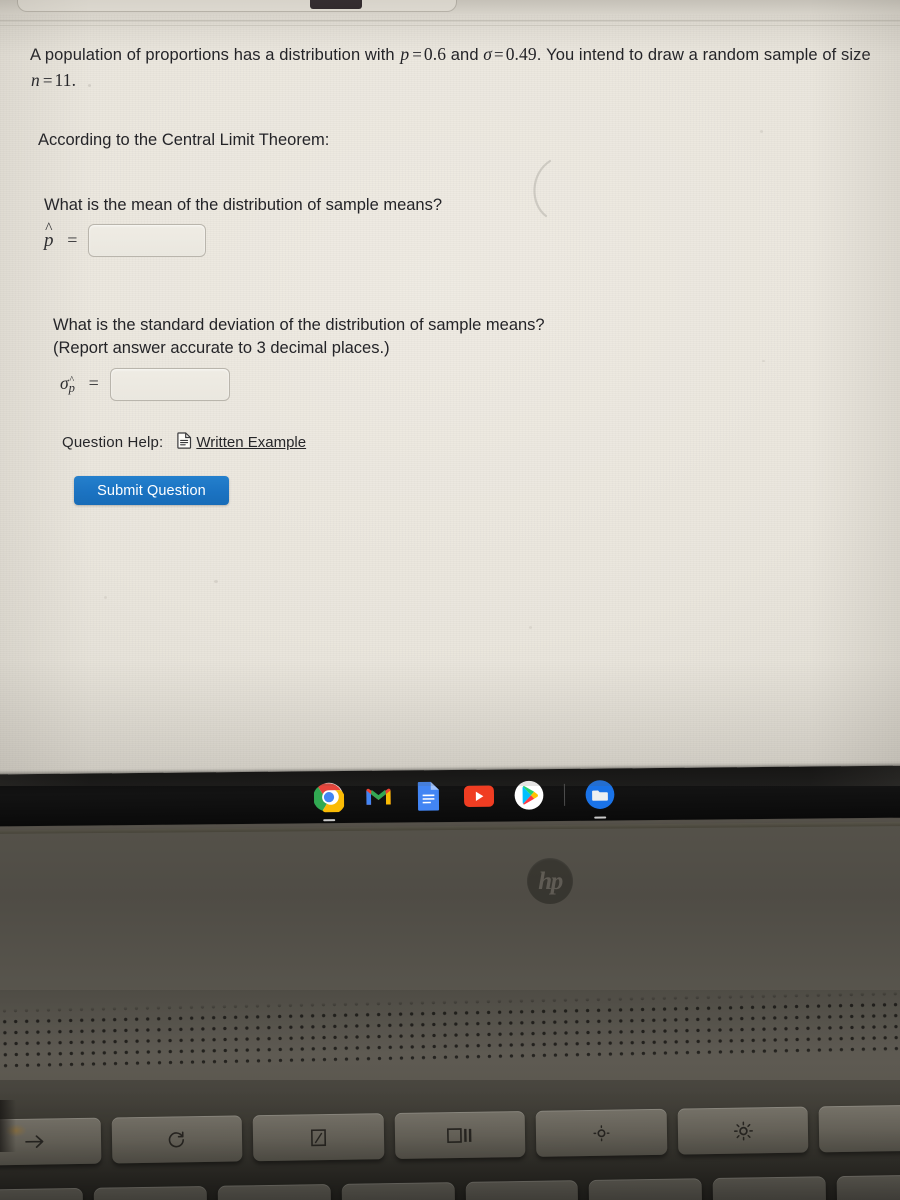  I want to click on browser-tab-strip, so click(450, 7).